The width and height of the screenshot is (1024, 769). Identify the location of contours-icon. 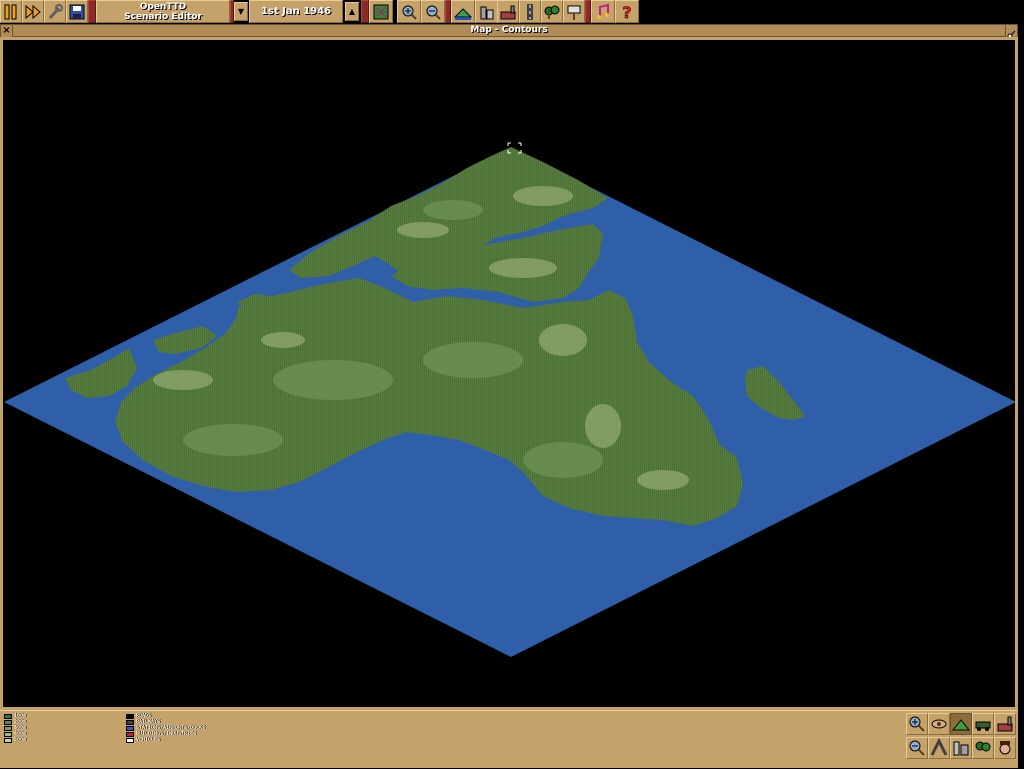
(961, 725).